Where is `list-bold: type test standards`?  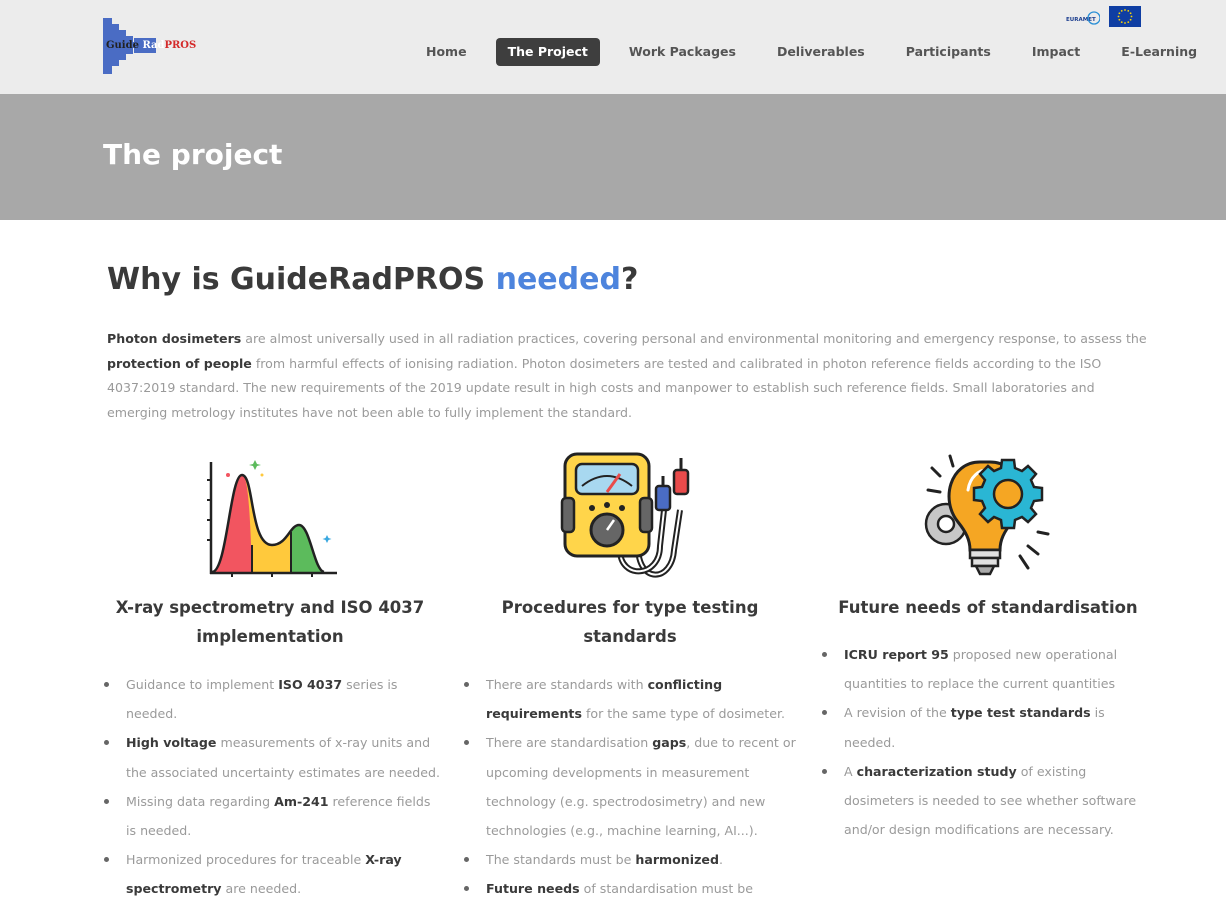
list-bold: type test standards is located at coordinates (1020, 713).